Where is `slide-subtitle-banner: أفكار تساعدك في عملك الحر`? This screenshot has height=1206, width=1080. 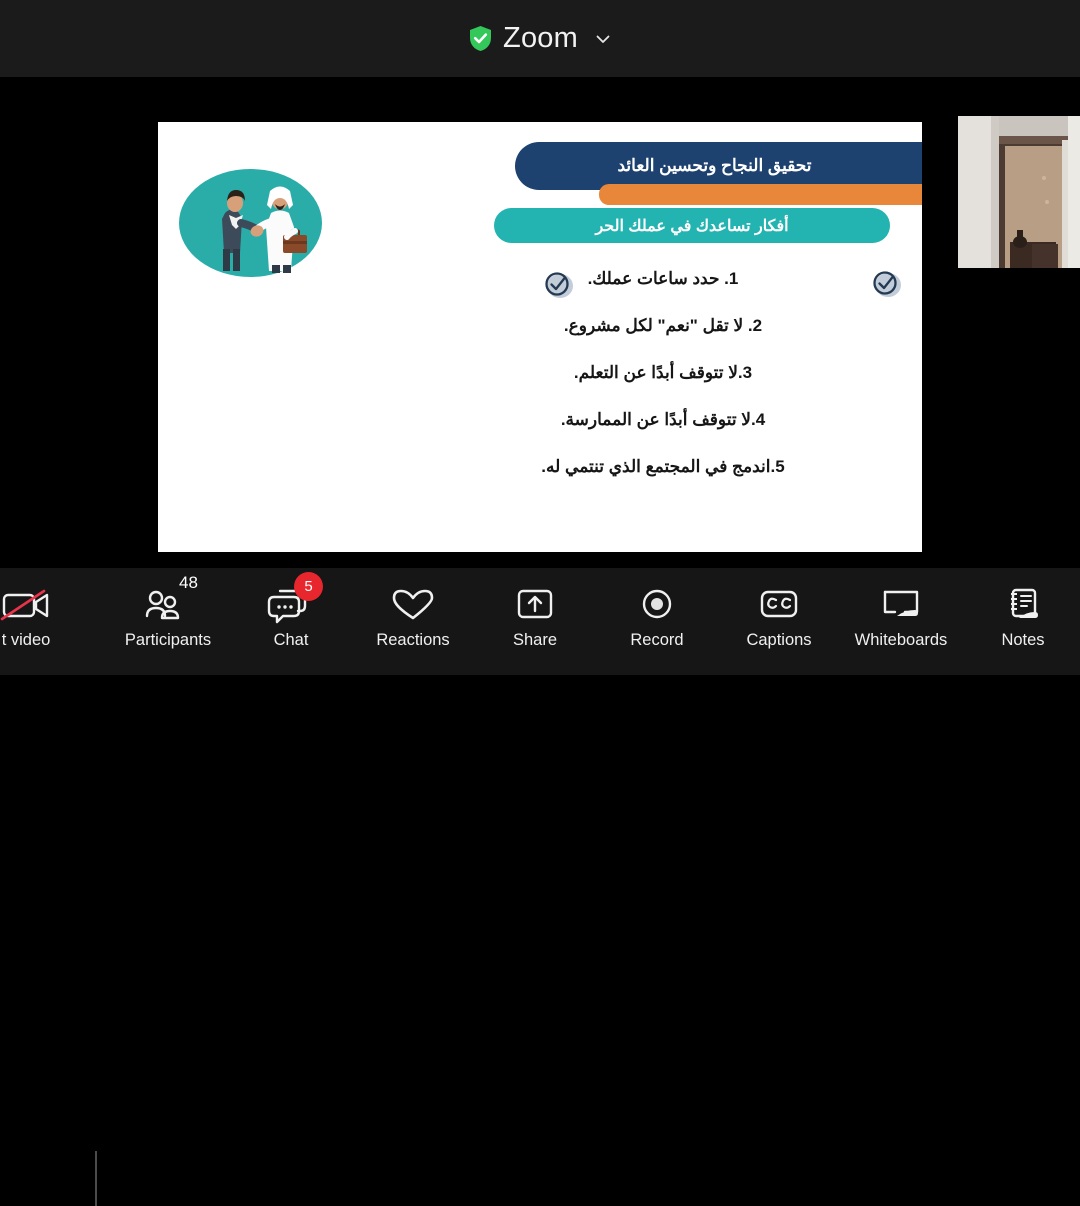 slide-subtitle-banner: أفكار تساعدك في عملك الحر is located at coordinates (692, 225).